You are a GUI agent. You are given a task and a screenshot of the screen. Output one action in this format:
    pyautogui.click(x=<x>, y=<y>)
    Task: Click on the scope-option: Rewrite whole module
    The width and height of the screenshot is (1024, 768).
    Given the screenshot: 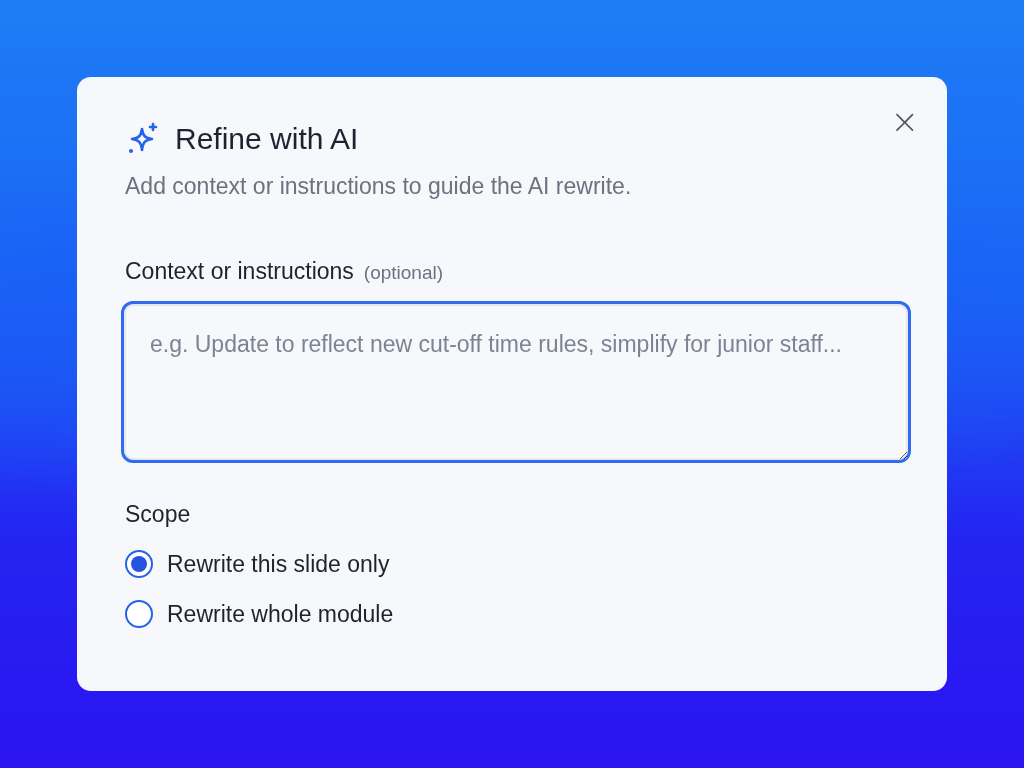 What is the action you would take?
    pyautogui.click(x=518, y=614)
    